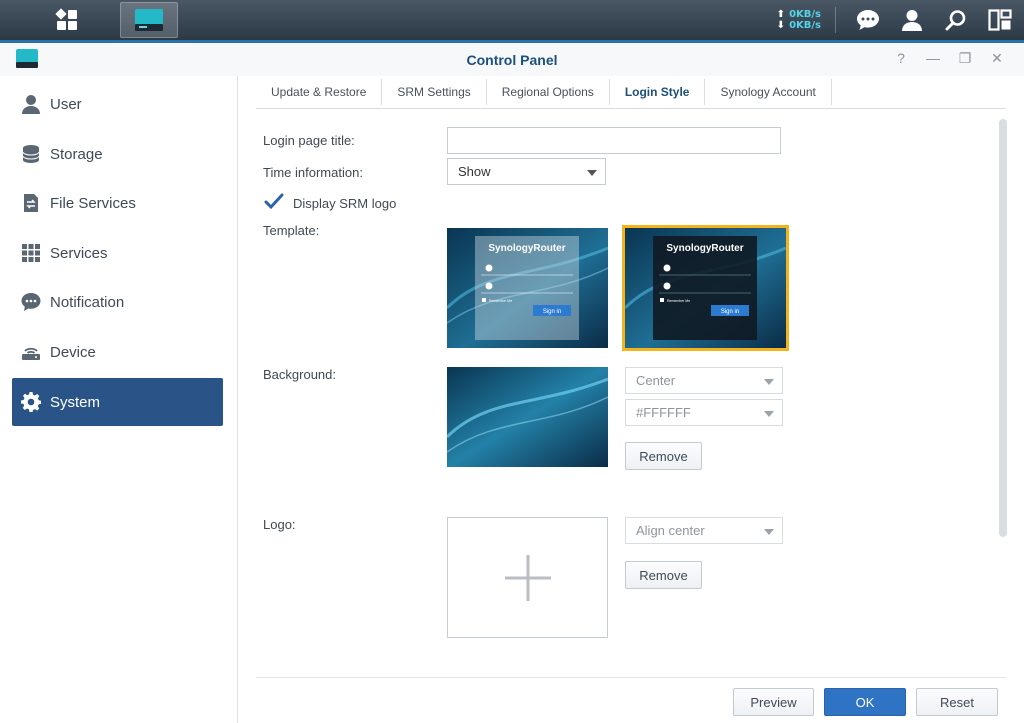  I want to click on help-icon: ?, so click(901, 58).